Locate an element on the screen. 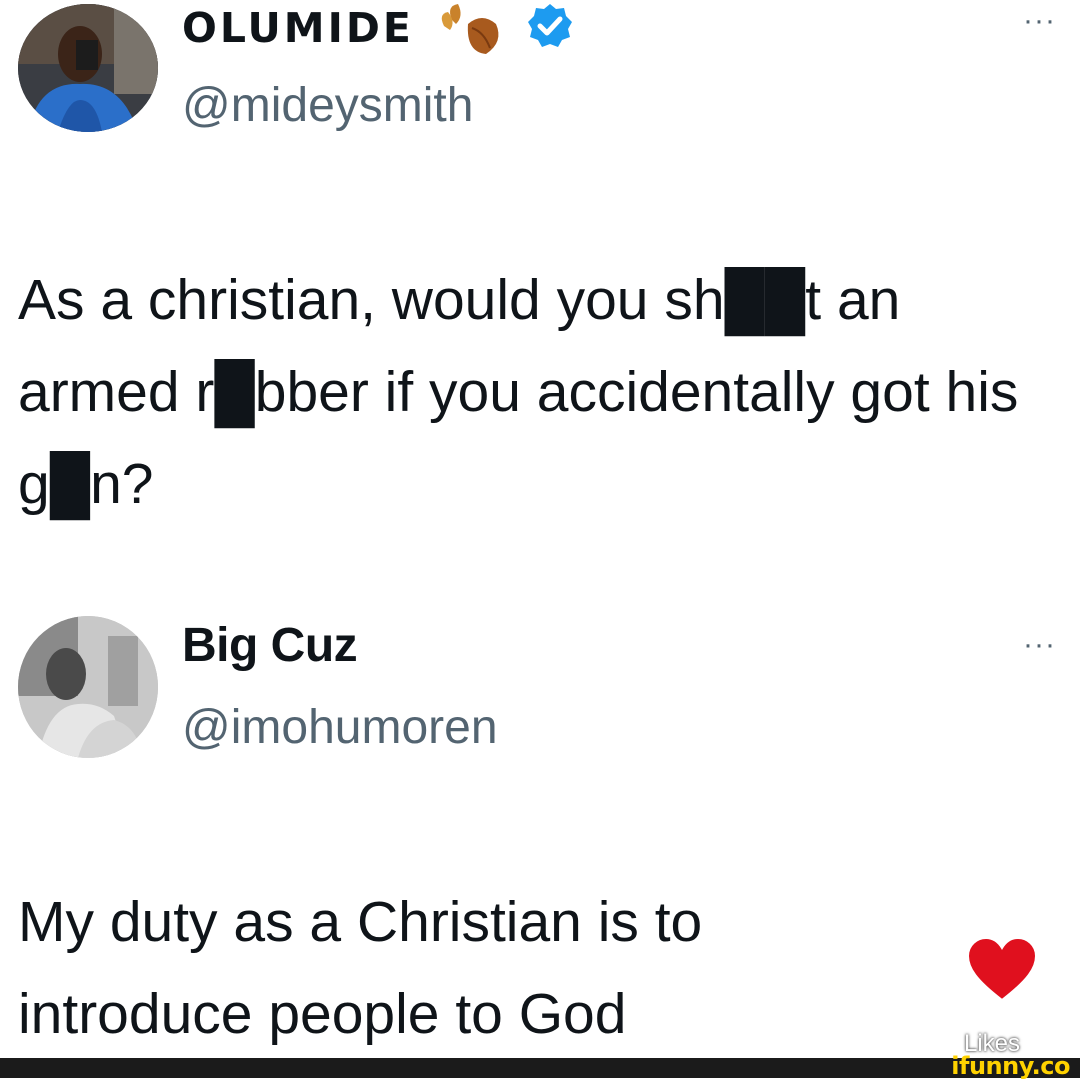 The height and width of the screenshot is (1080, 1080). username-handle: @mideysmith is located at coordinates (327, 105).